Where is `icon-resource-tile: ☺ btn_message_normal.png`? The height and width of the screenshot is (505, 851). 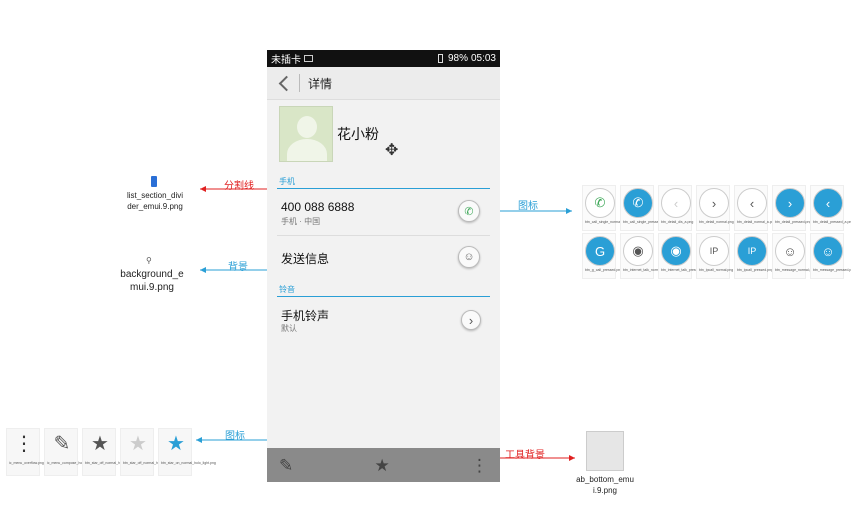 icon-resource-tile: ☺ btn_message_normal.png is located at coordinates (794, 256).